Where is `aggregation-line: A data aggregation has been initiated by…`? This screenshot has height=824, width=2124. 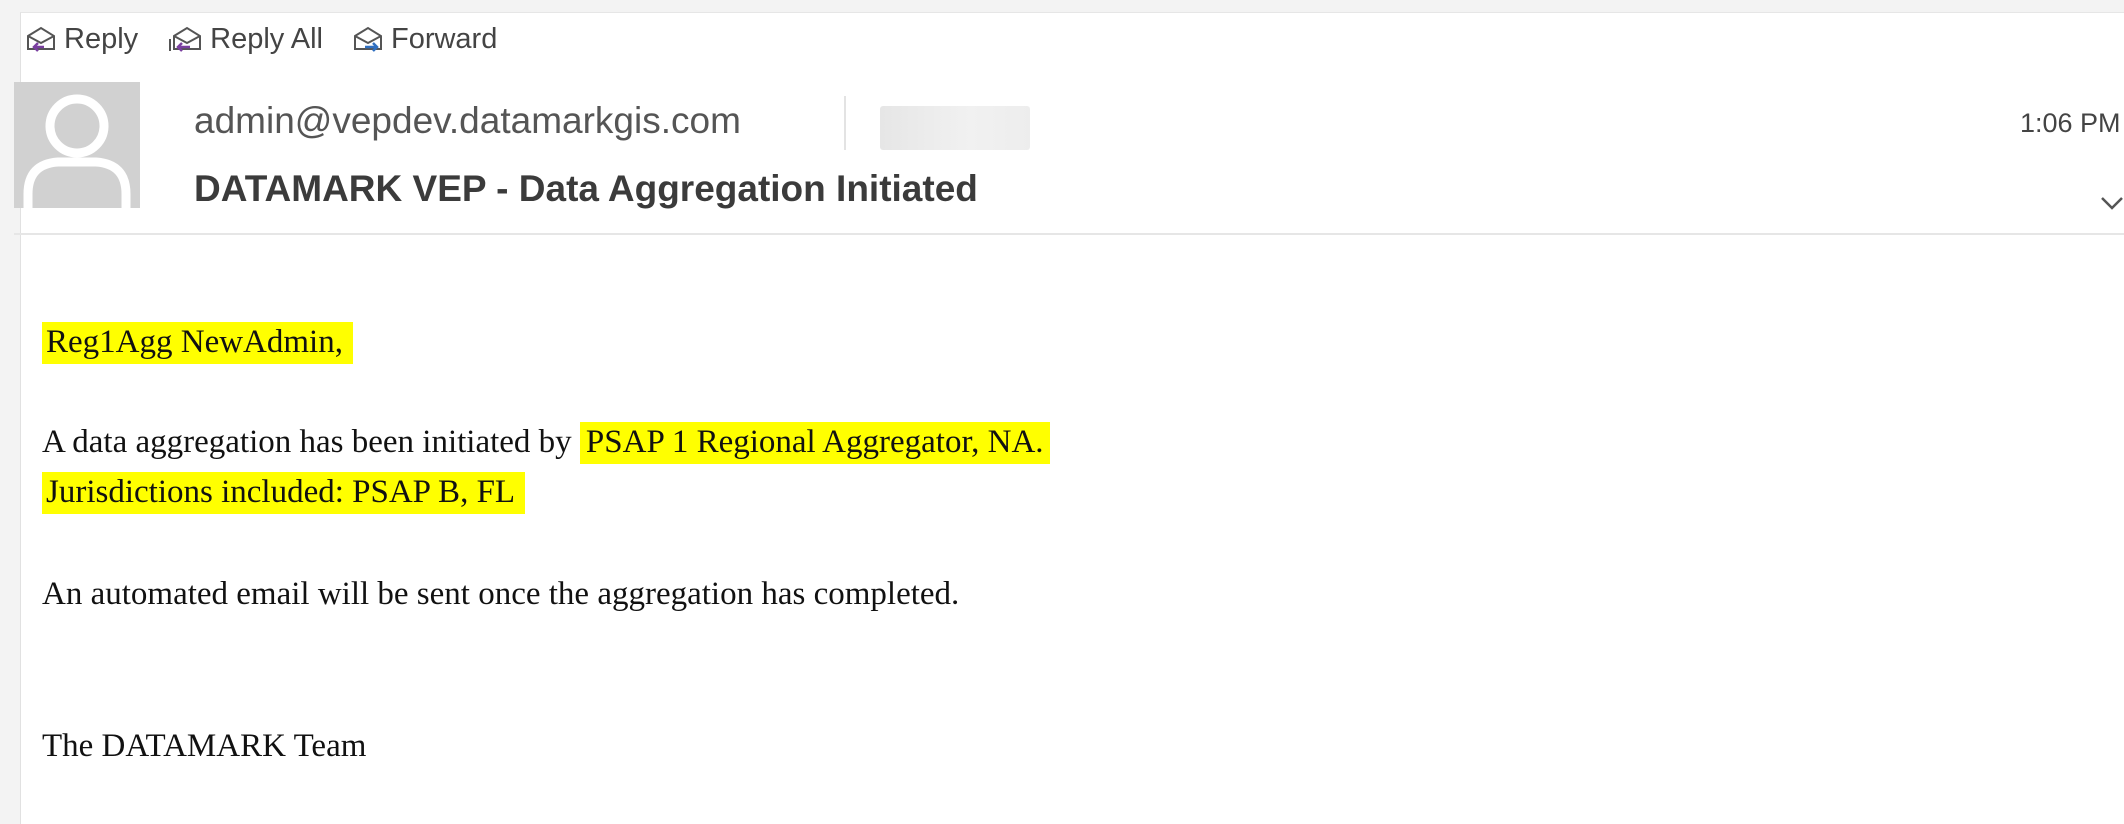
aggregation-line: A data aggregation has been initiated by… is located at coordinates (546, 442).